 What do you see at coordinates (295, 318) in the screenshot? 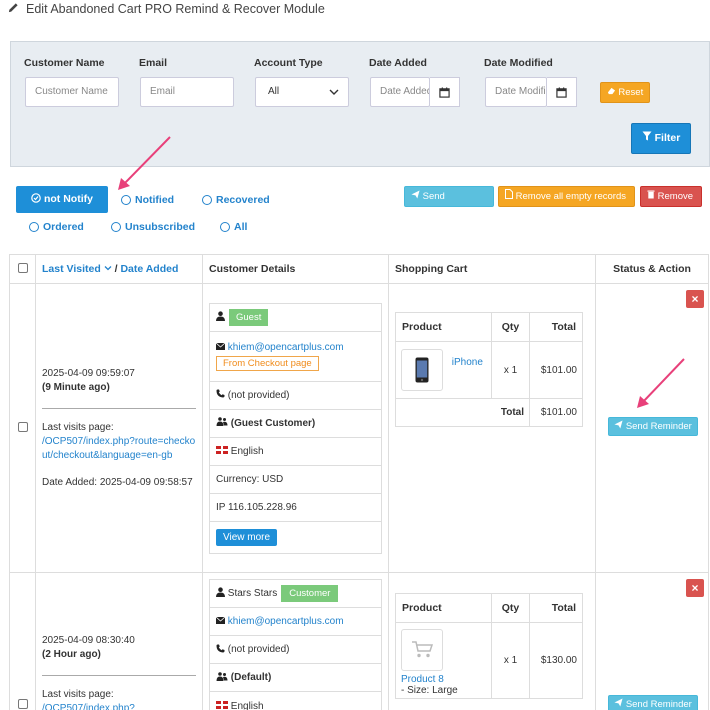
I see `customer-name-row: Guest` at bounding box center [295, 318].